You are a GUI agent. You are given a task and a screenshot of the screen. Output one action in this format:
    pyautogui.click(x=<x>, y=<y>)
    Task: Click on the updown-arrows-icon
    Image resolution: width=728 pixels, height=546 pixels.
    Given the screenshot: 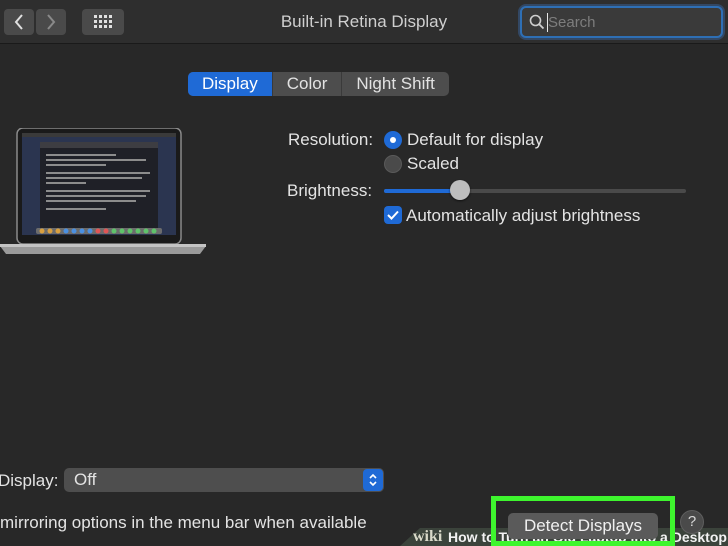 What is the action you would take?
    pyautogui.click(x=373, y=480)
    